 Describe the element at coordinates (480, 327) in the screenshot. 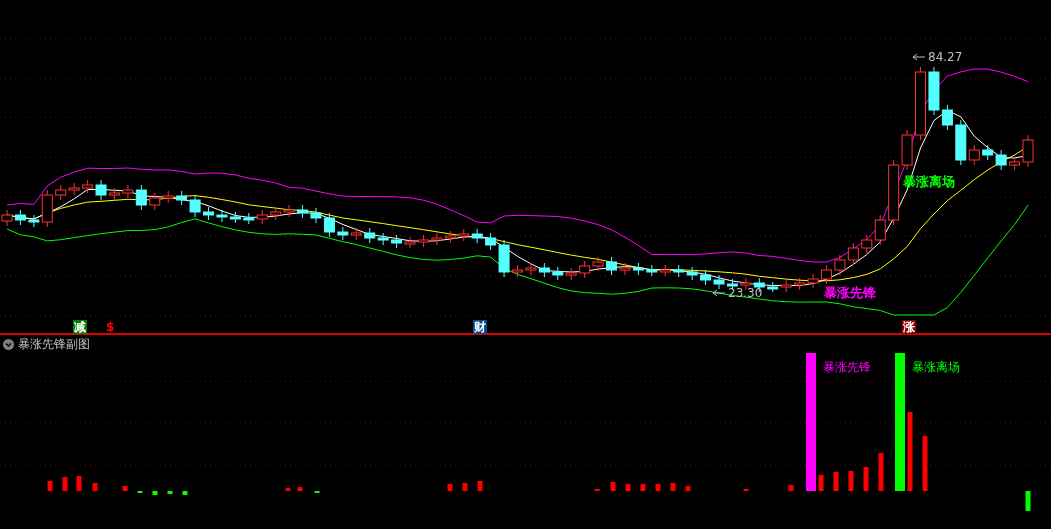

I see `signal-marker: 财` at that location.